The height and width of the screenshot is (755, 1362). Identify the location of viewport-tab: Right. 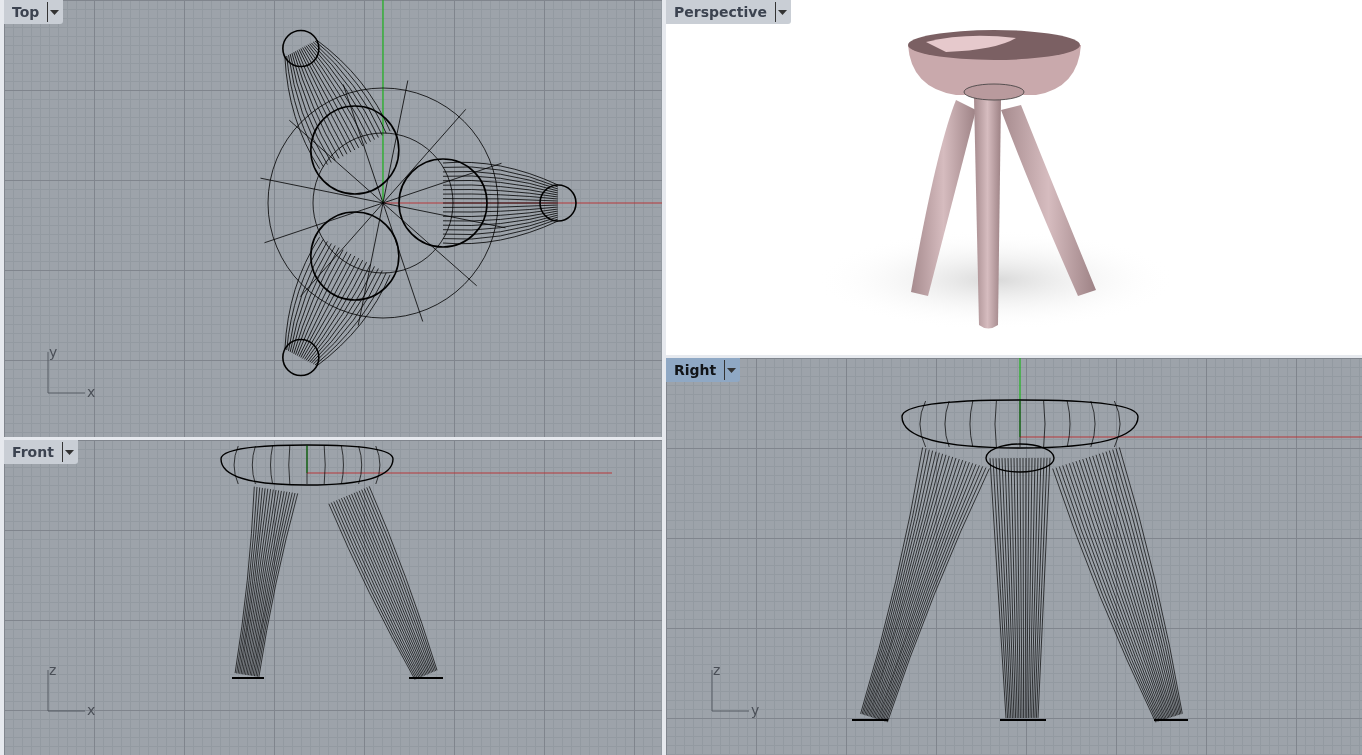
(703, 370).